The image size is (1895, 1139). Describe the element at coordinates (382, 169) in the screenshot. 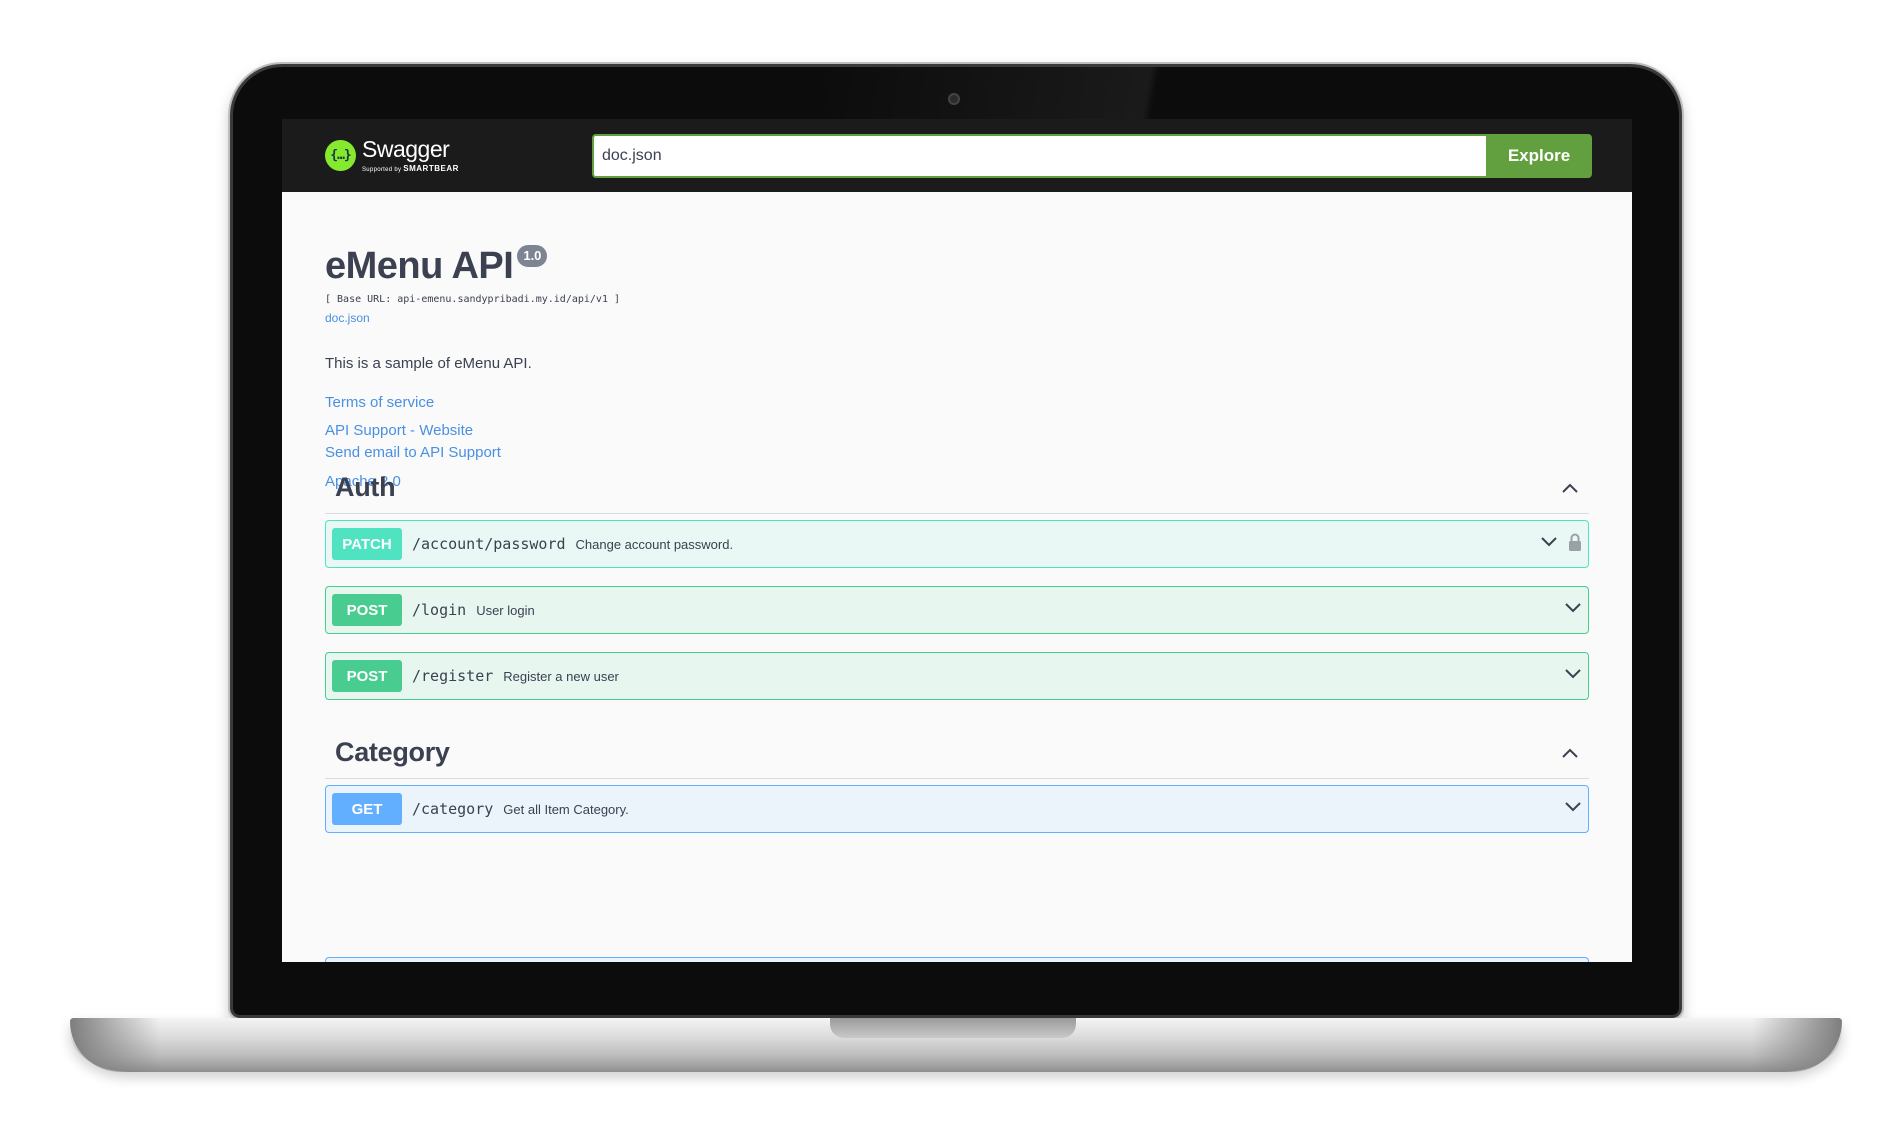

I see `logo-supported-label: Supported by` at that location.